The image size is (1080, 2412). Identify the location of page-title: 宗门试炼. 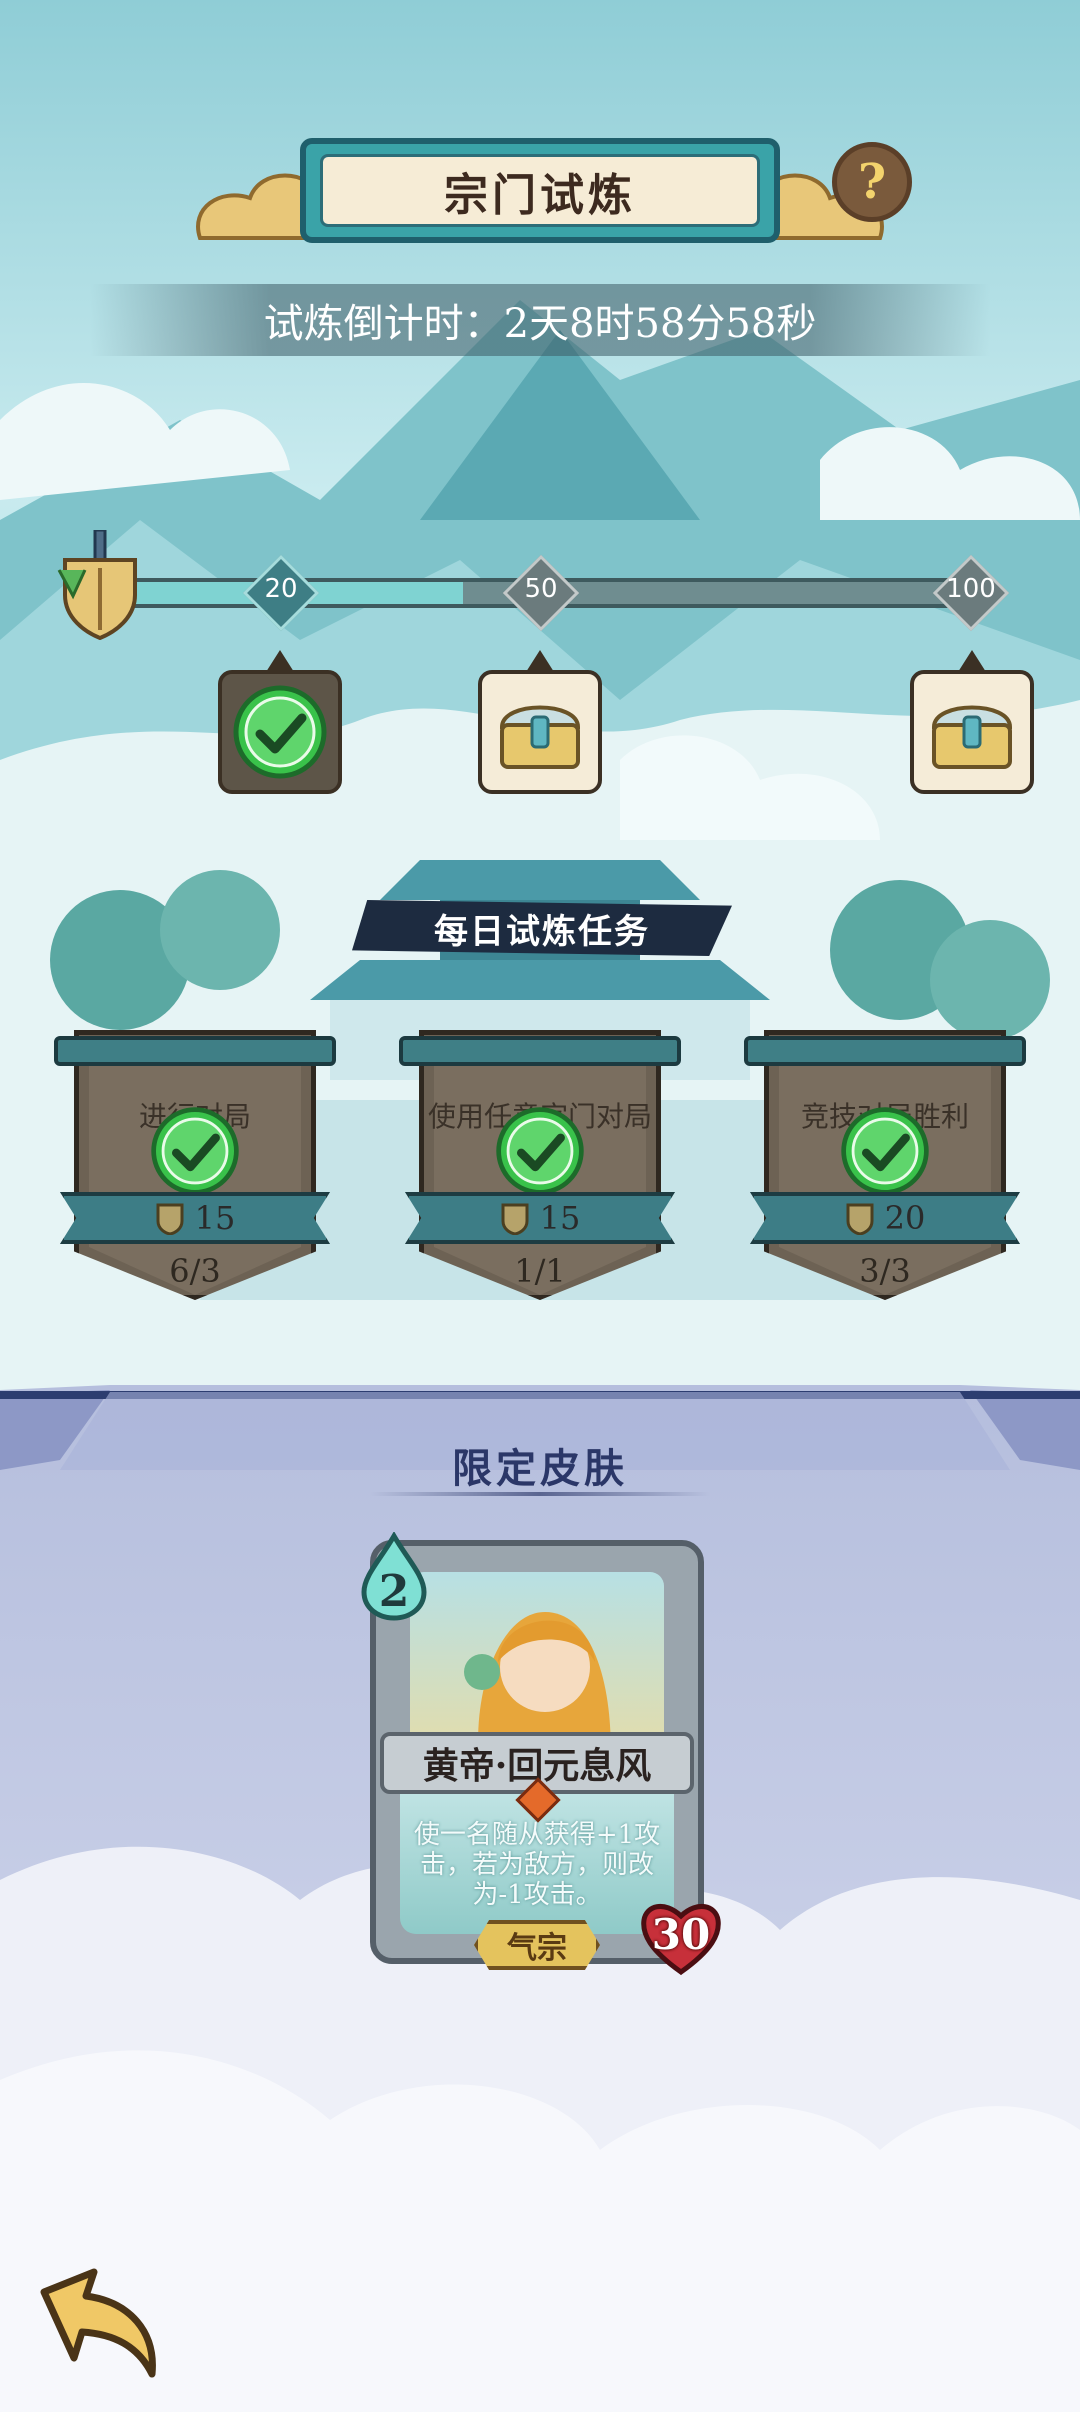
(540, 195).